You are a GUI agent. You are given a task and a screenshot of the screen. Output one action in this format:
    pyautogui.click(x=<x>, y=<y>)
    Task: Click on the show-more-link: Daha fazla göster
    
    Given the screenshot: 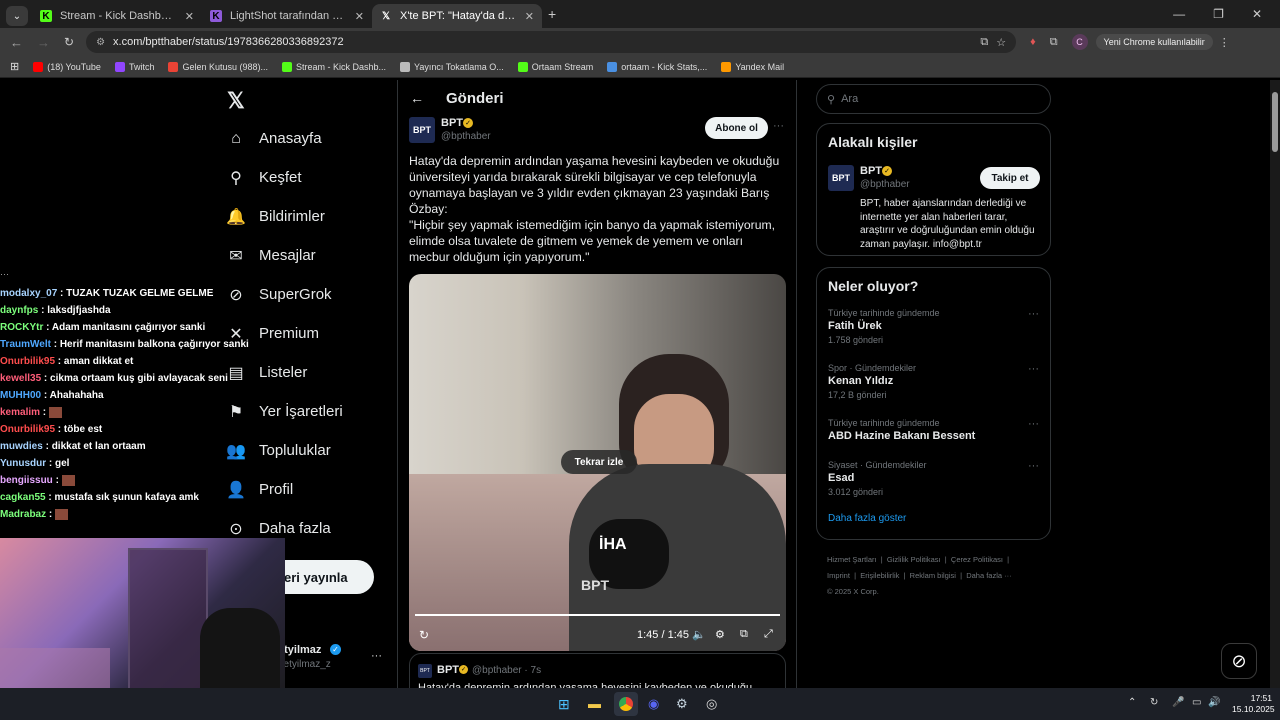 What is the action you would take?
    pyautogui.click(x=933, y=518)
    